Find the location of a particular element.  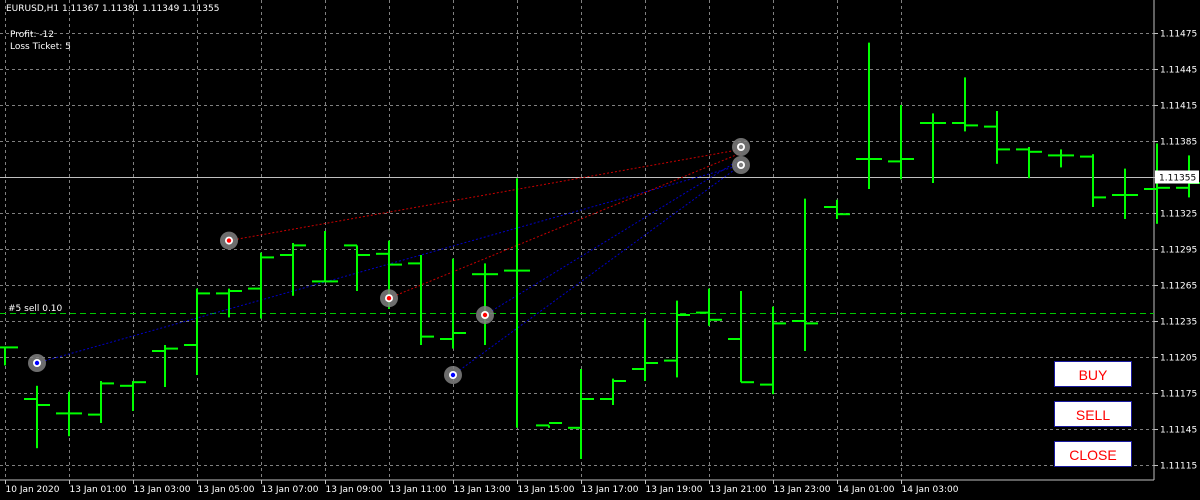

time-tick-label: 13 Jan 23:00 is located at coordinates (802, 490).